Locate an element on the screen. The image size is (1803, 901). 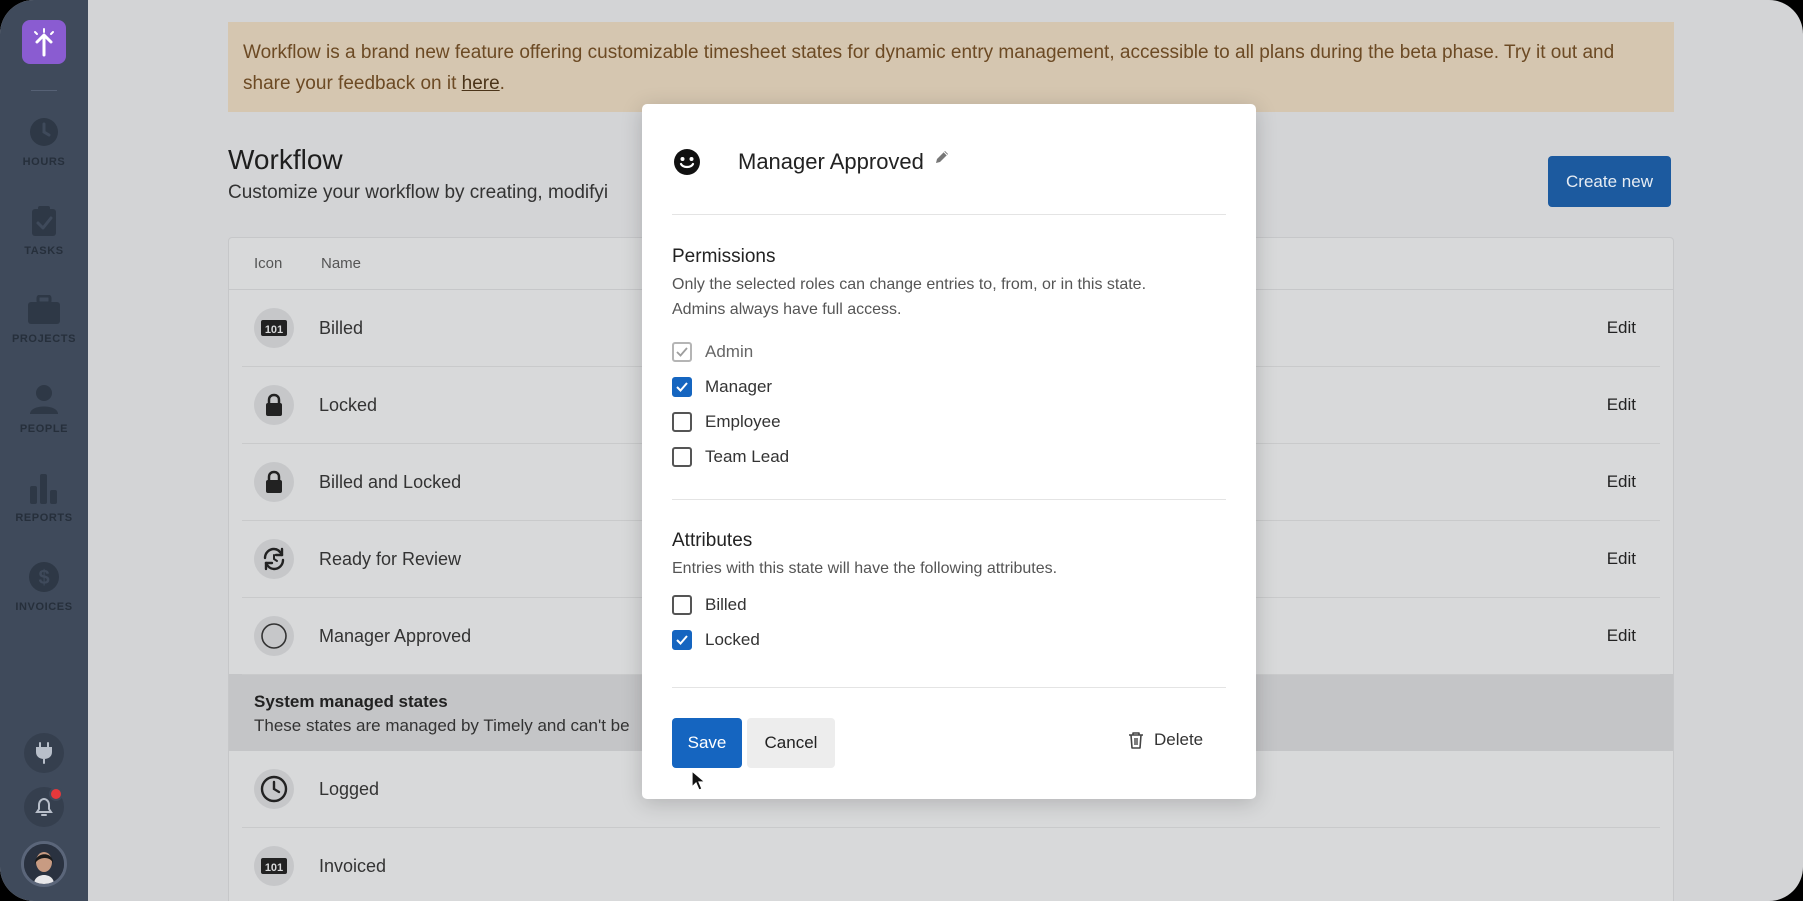
mouse-cursor-icon is located at coordinates (699, 780).